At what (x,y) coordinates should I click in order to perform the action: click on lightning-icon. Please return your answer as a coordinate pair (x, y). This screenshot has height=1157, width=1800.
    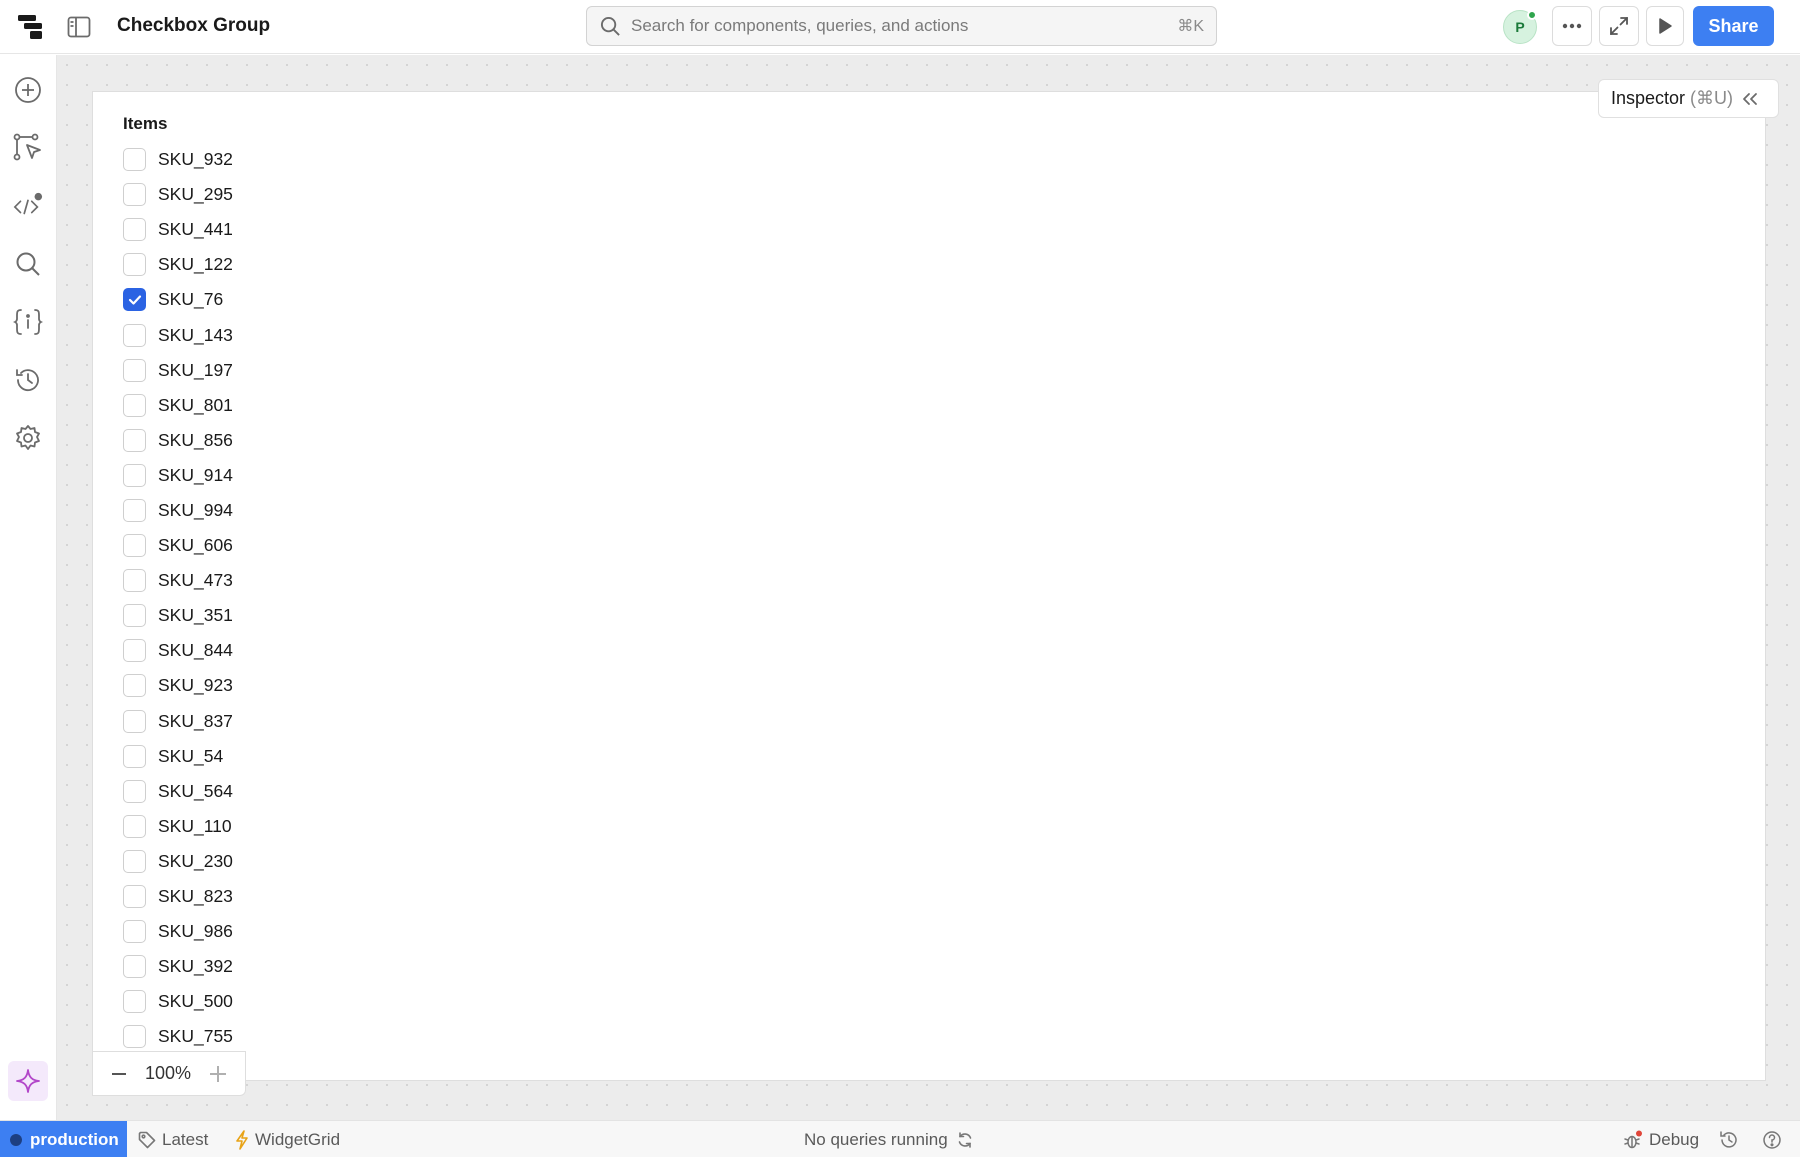
    Looking at the image, I should click on (242, 1139).